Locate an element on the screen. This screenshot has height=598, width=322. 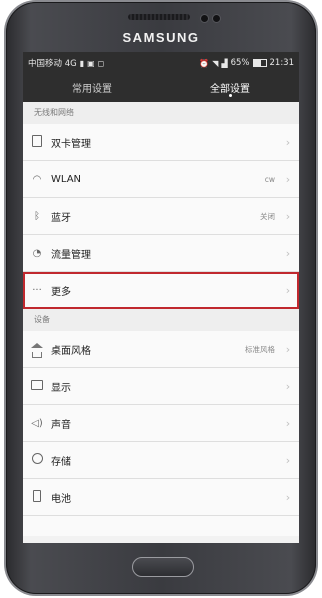
cell-signal-icon: ▟ is located at coordinates (224, 63).